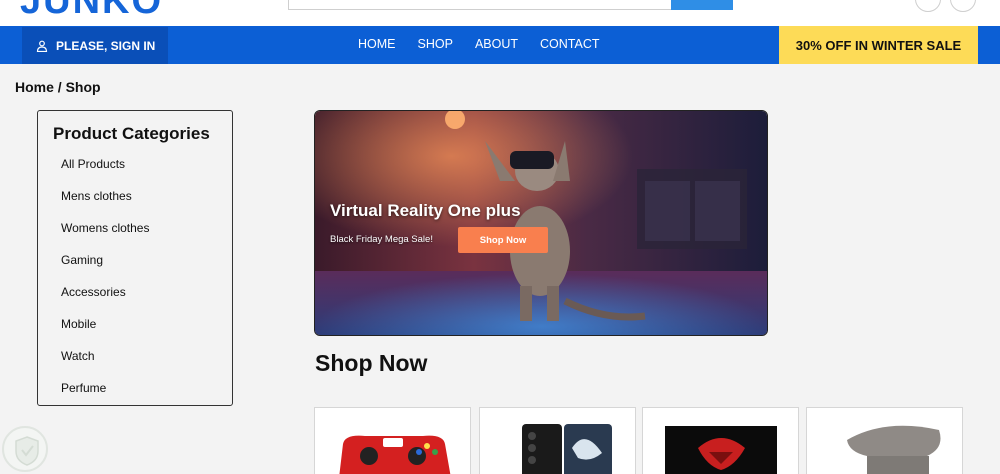 The height and width of the screenshot is (474, 1000). What do you see at coordinates (570, 44) in the screenshot?
I see `nav-contact: CONTACT` at bounding box center [570, 44].